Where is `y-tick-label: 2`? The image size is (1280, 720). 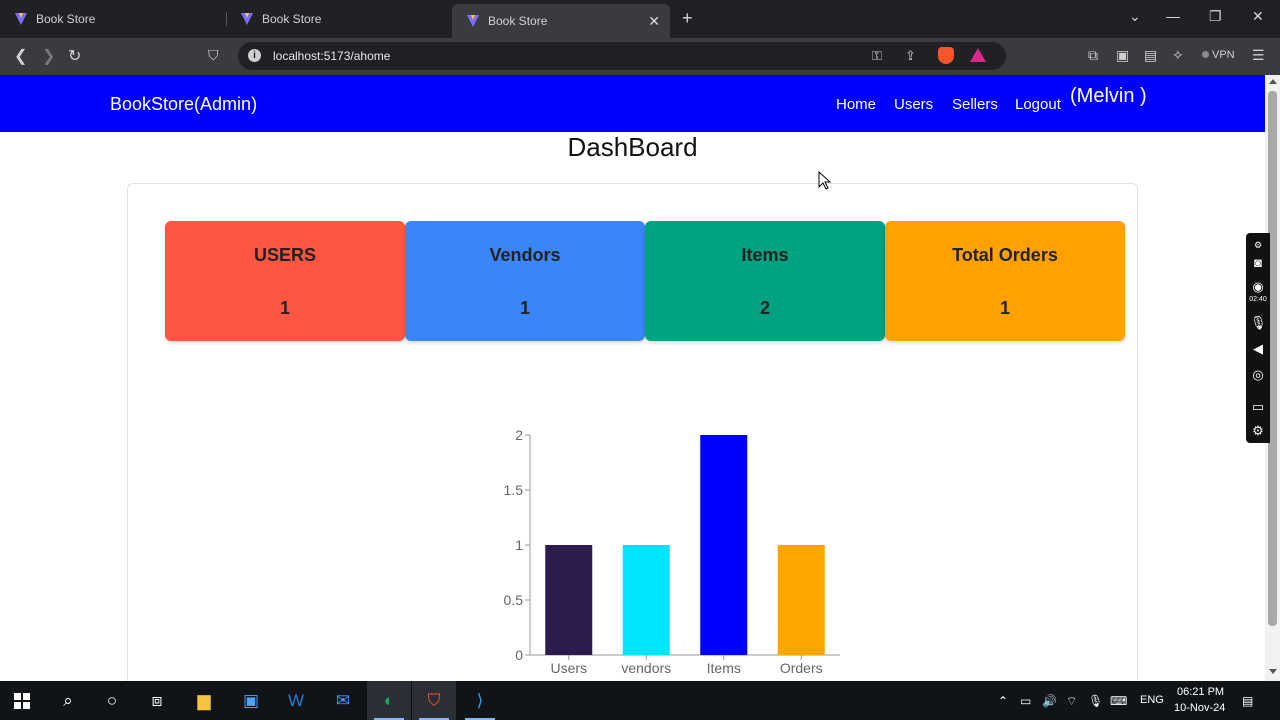
y-tick-label: 2 is located at coordinates (519, 435).